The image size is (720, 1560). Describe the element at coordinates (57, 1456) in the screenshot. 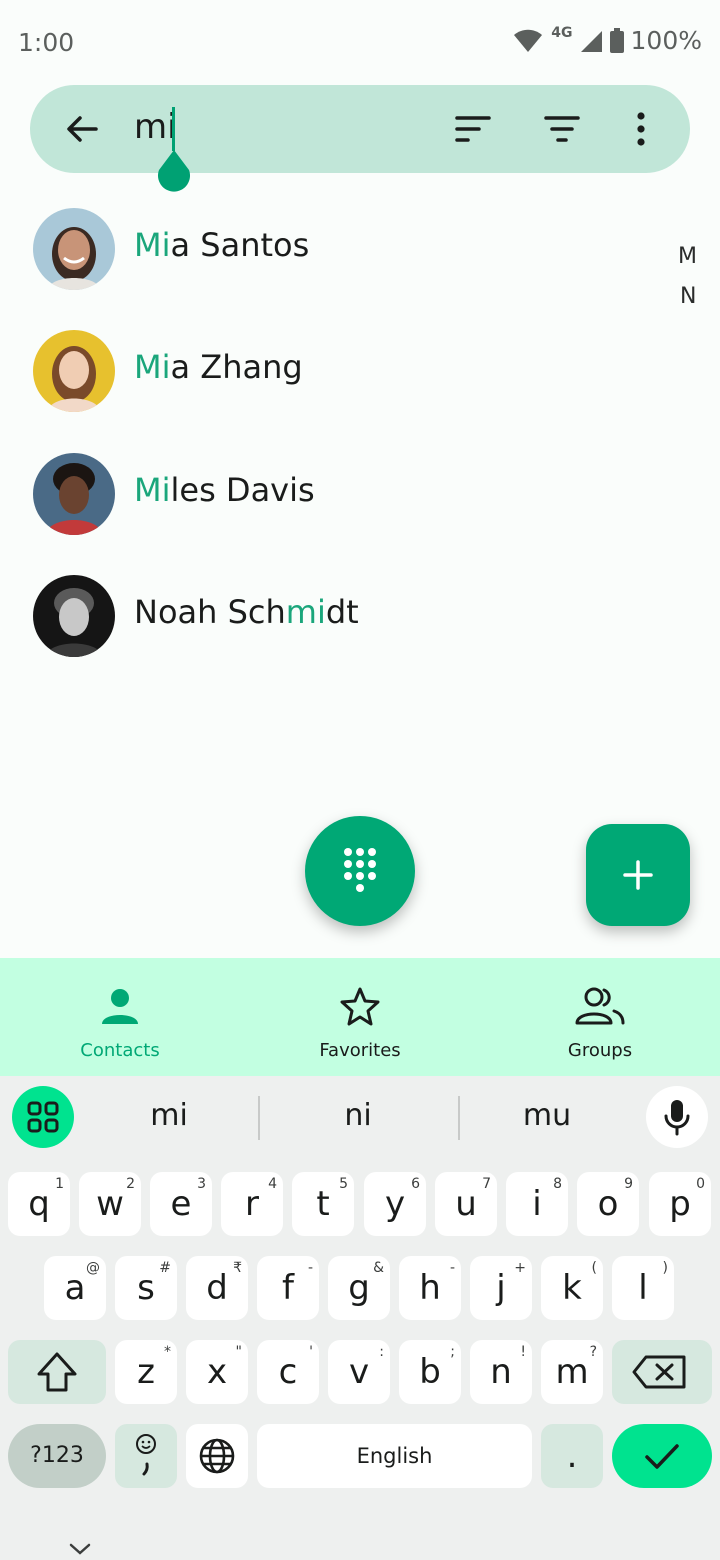

I see `symbols-key: ?123` at that location.